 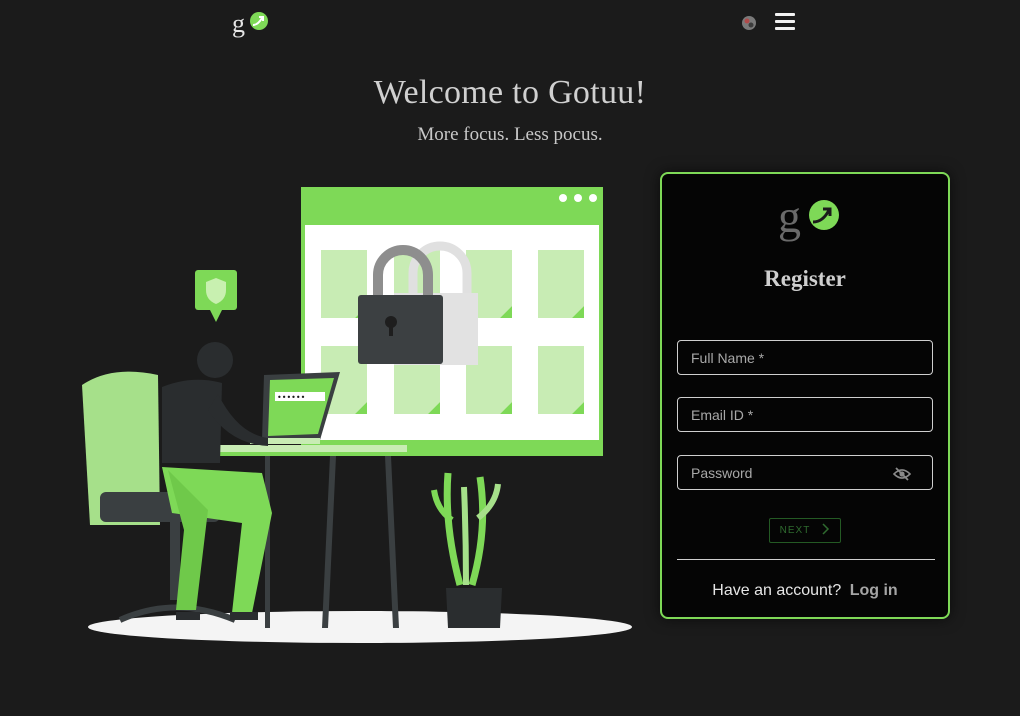 What do you see at coordinates (777, 590) in the screenshot?
I see `account-prompt: Have an account?` at bounding box center [777, 590].